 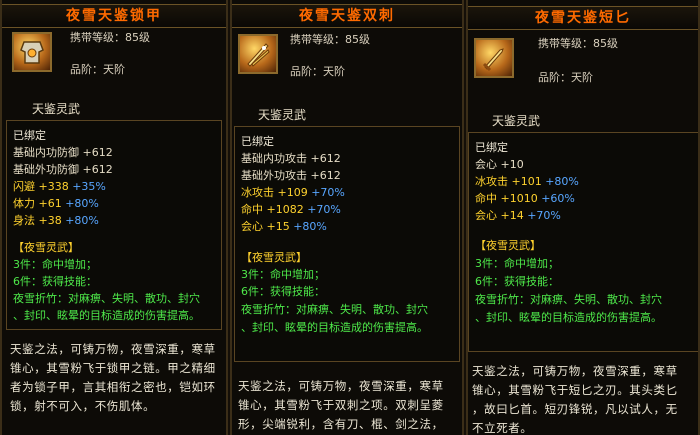 I want to click on stat-row: 基础内功防御 +612, so click(x=63, y=152).